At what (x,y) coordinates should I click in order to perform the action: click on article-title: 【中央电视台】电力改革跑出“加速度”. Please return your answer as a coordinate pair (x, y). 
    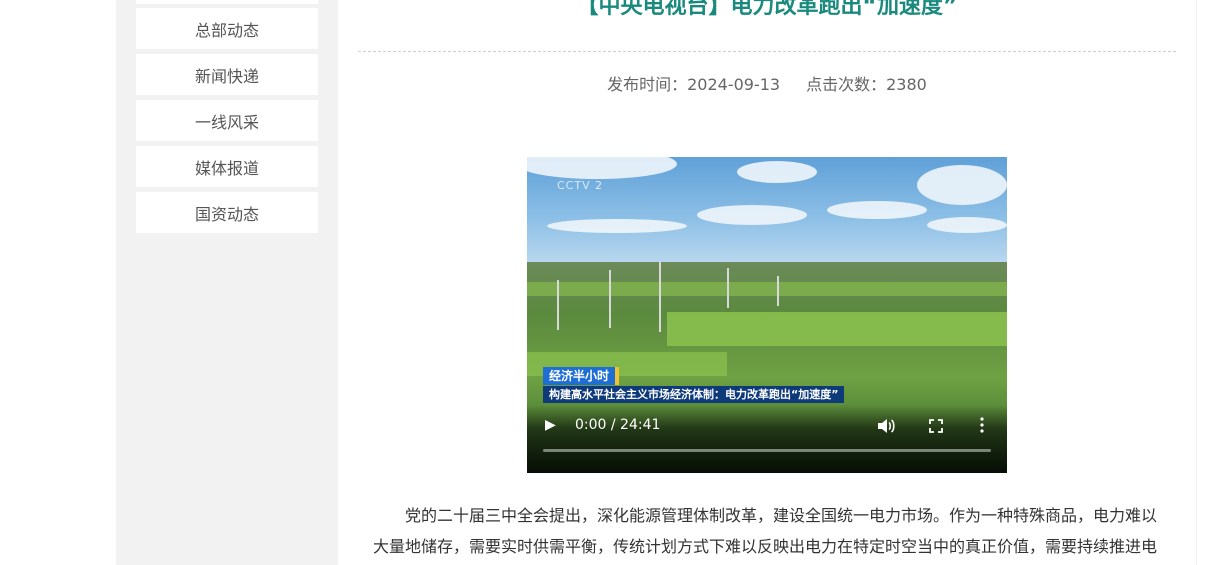
    Looking at the image, I should click on (767, 9).